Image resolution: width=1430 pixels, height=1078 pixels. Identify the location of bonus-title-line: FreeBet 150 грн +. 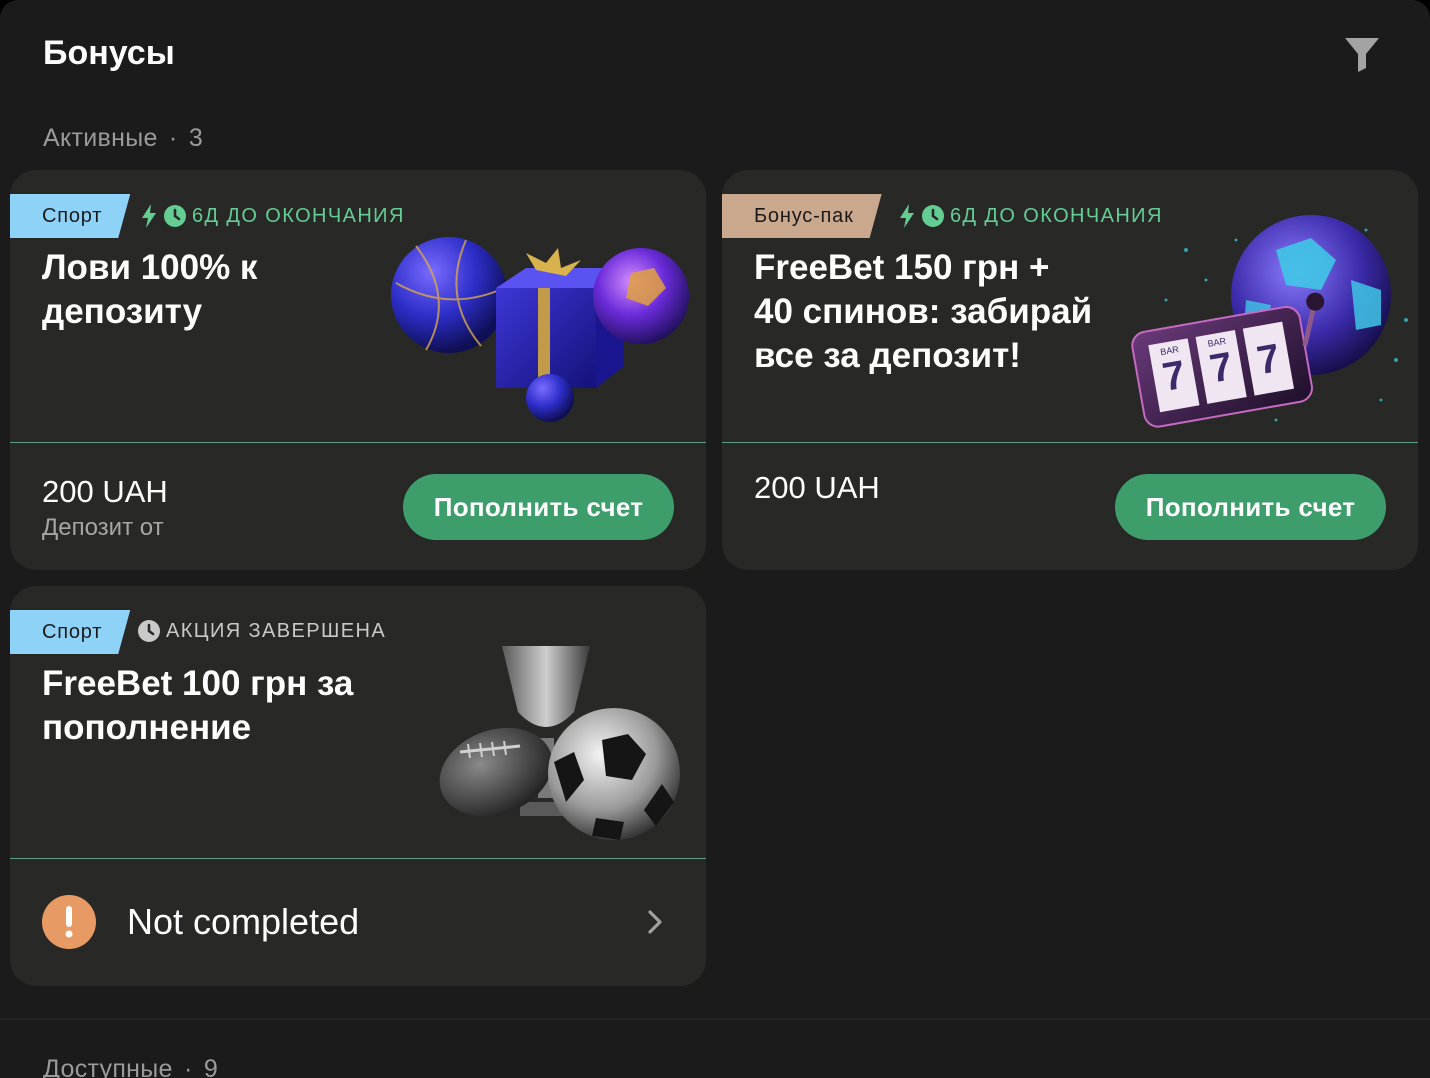
(902, 267).